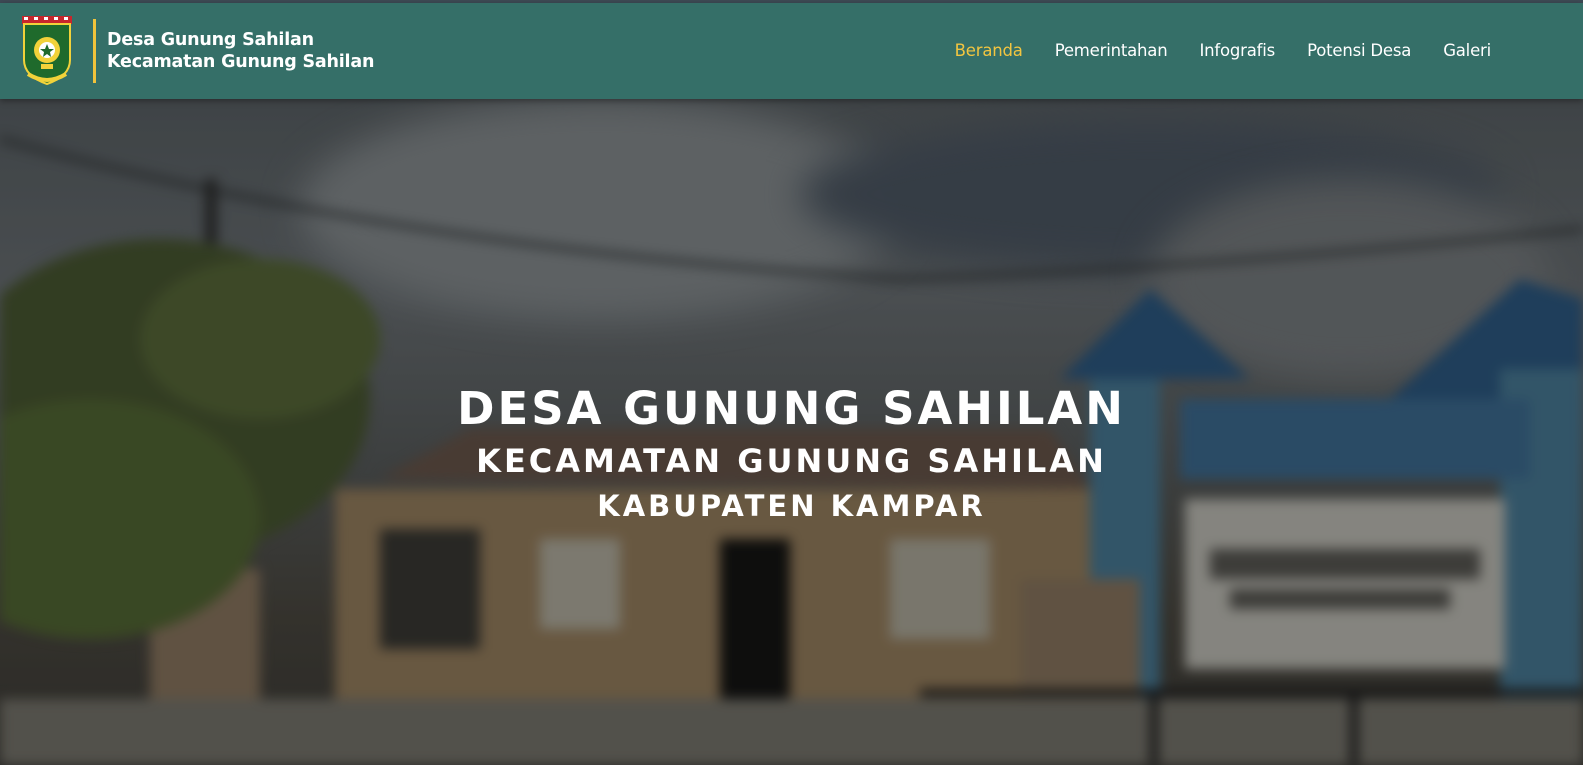 The width and height of the screenshot is (1583, 765). Describe the element at coordinates (94, 51) in the screenshot. I see `brand-divider` at that location.